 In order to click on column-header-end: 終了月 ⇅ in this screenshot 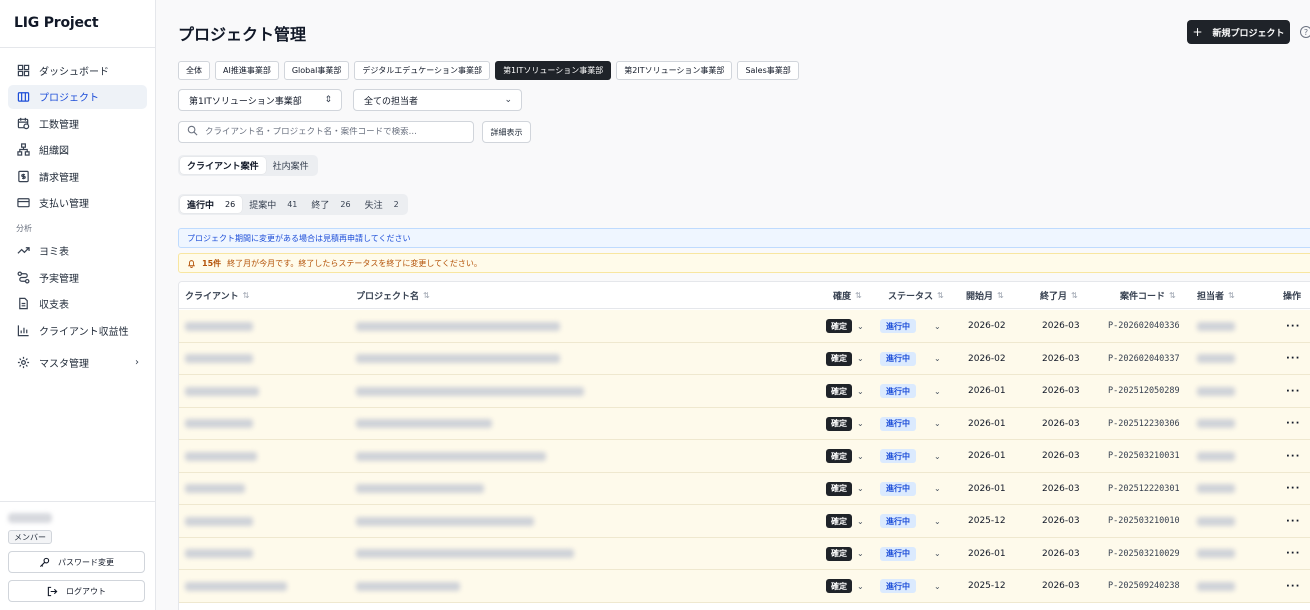, I will do `click(1059, 295)`.